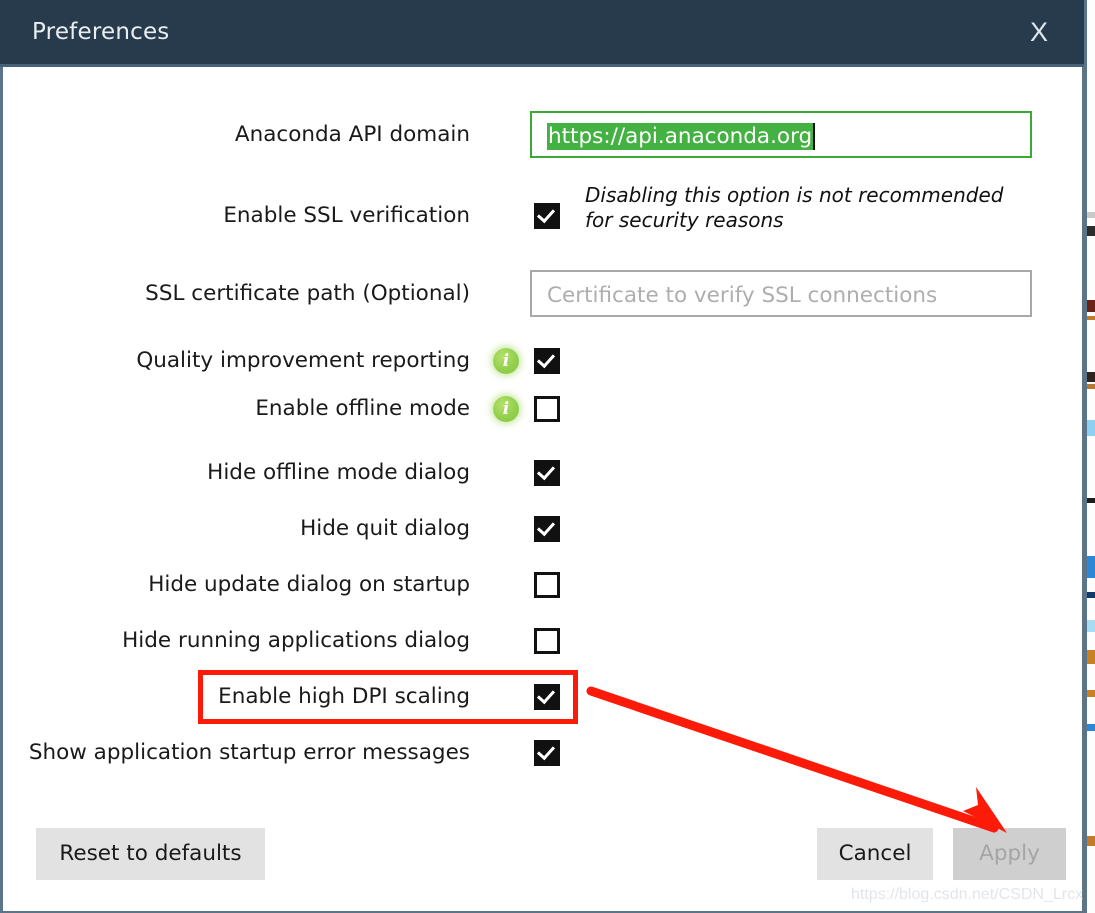 Image resolution: width=1095 pixels, height=913 pixels. What do you see at coordinates (309, 584) in the screenshot?
I see `label-hide-update-dialog: Hide update dialog on startup` at bounding box center [309, 584].